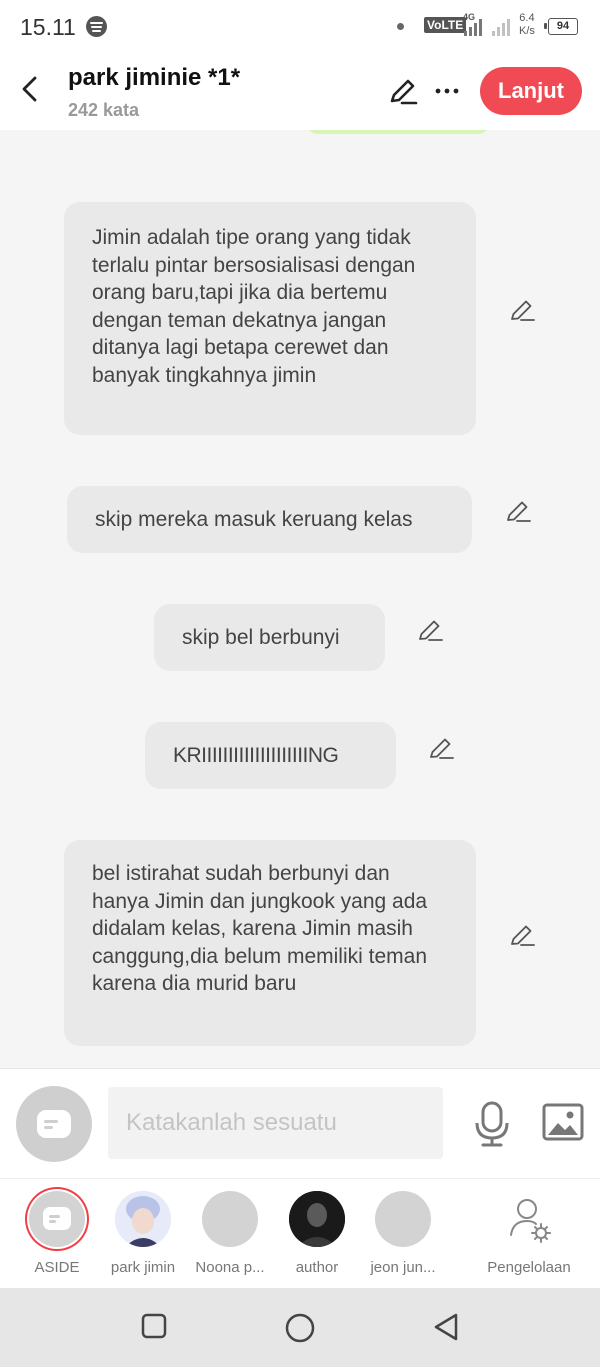 The height and width of the screenshot is (1367, 600). I want to click on character-park-jimin: park jimin, so click(143, 1233).